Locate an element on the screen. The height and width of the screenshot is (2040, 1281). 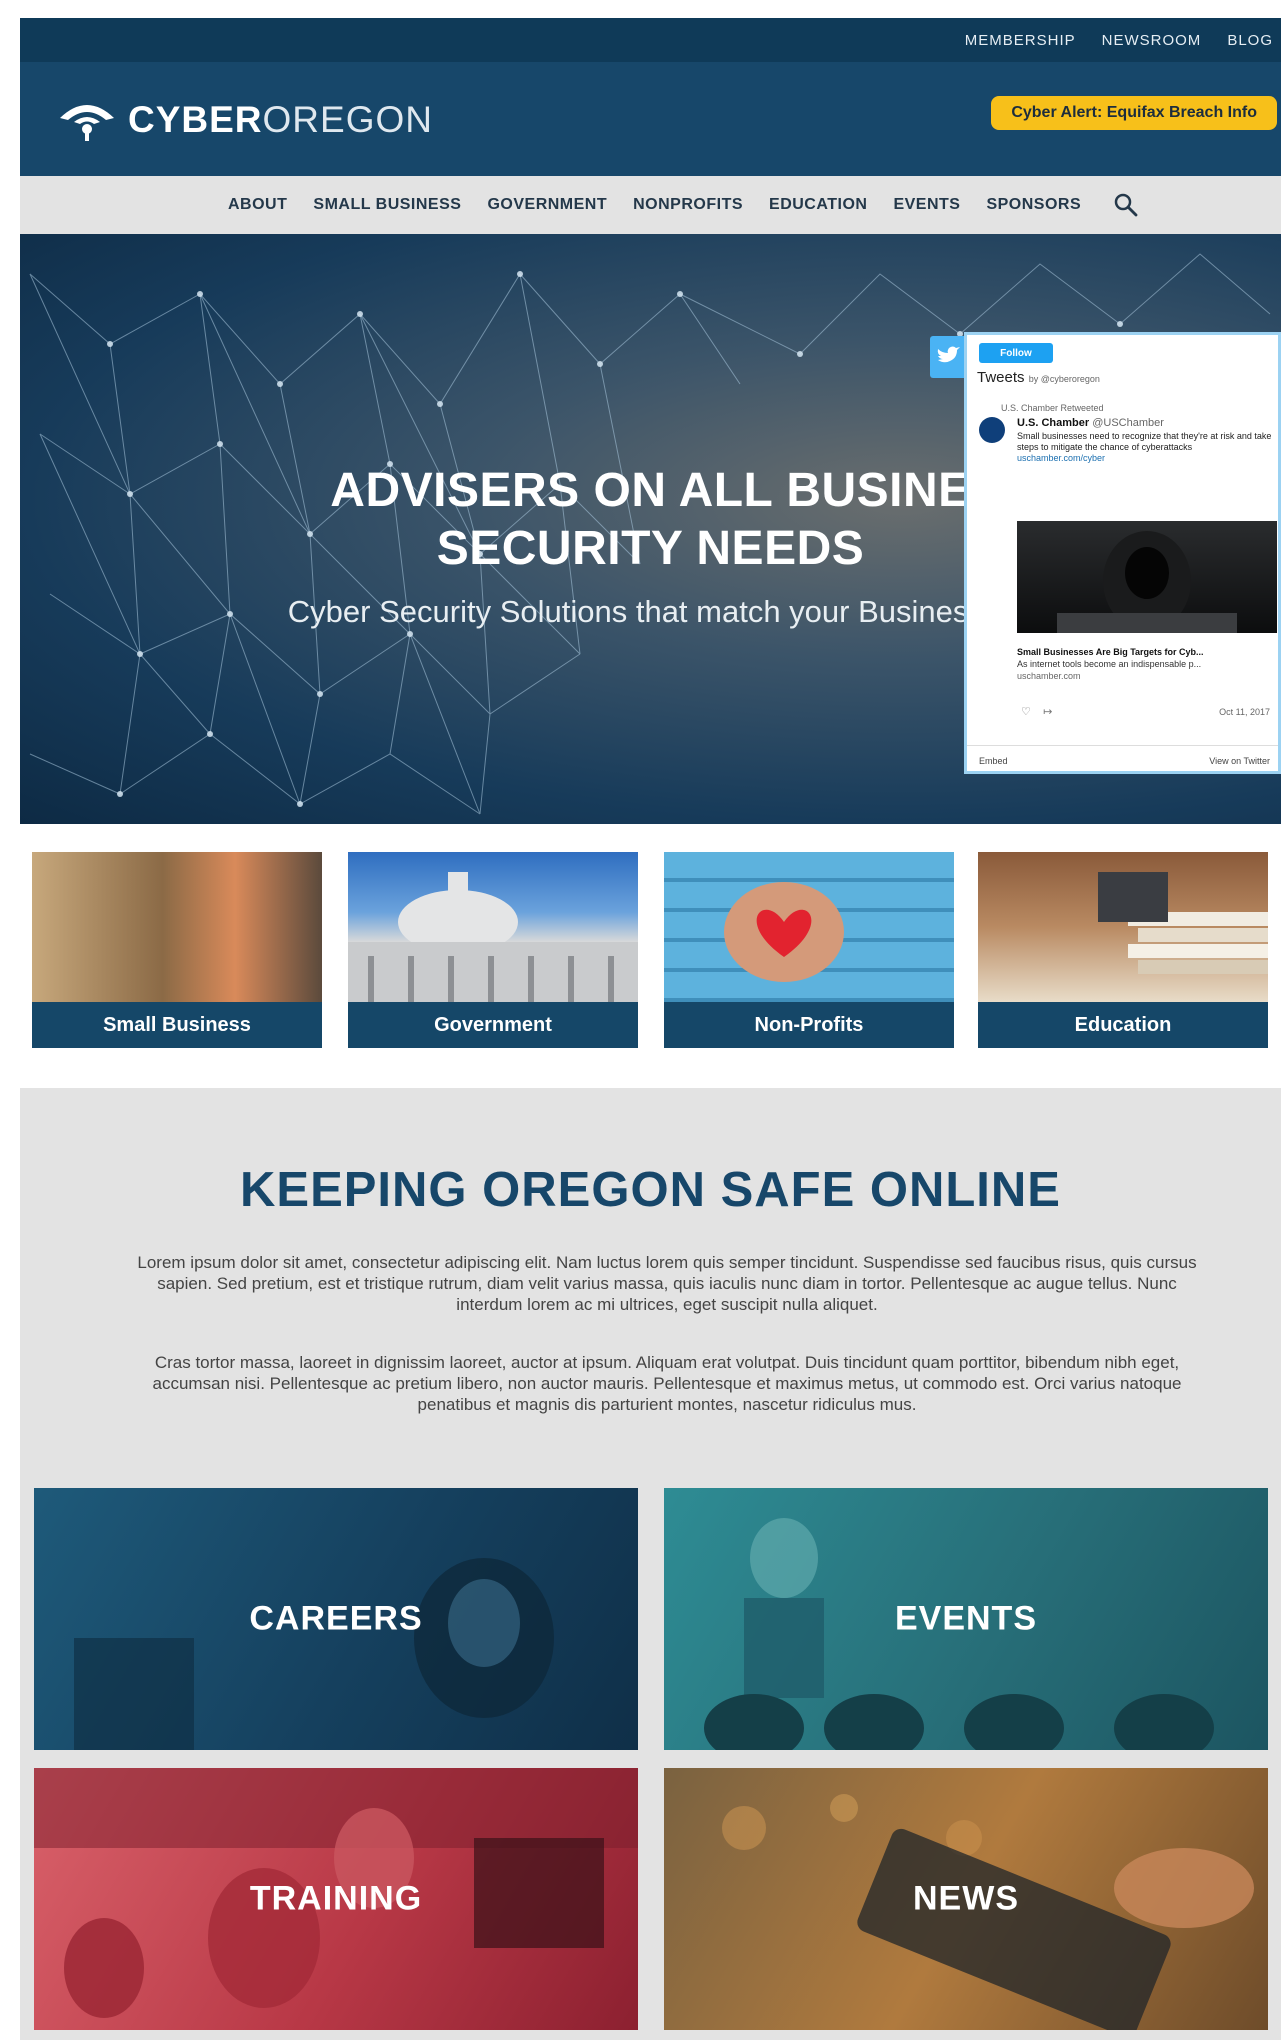
card-non-profits: Non-Profits is located at coordinates (809, 950).